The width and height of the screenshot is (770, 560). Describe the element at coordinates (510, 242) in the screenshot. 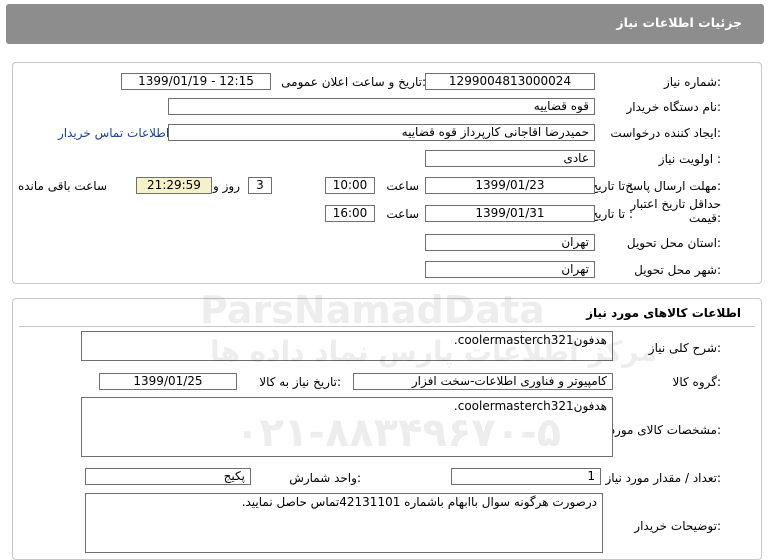

I see `province-field: تهران` at that location.